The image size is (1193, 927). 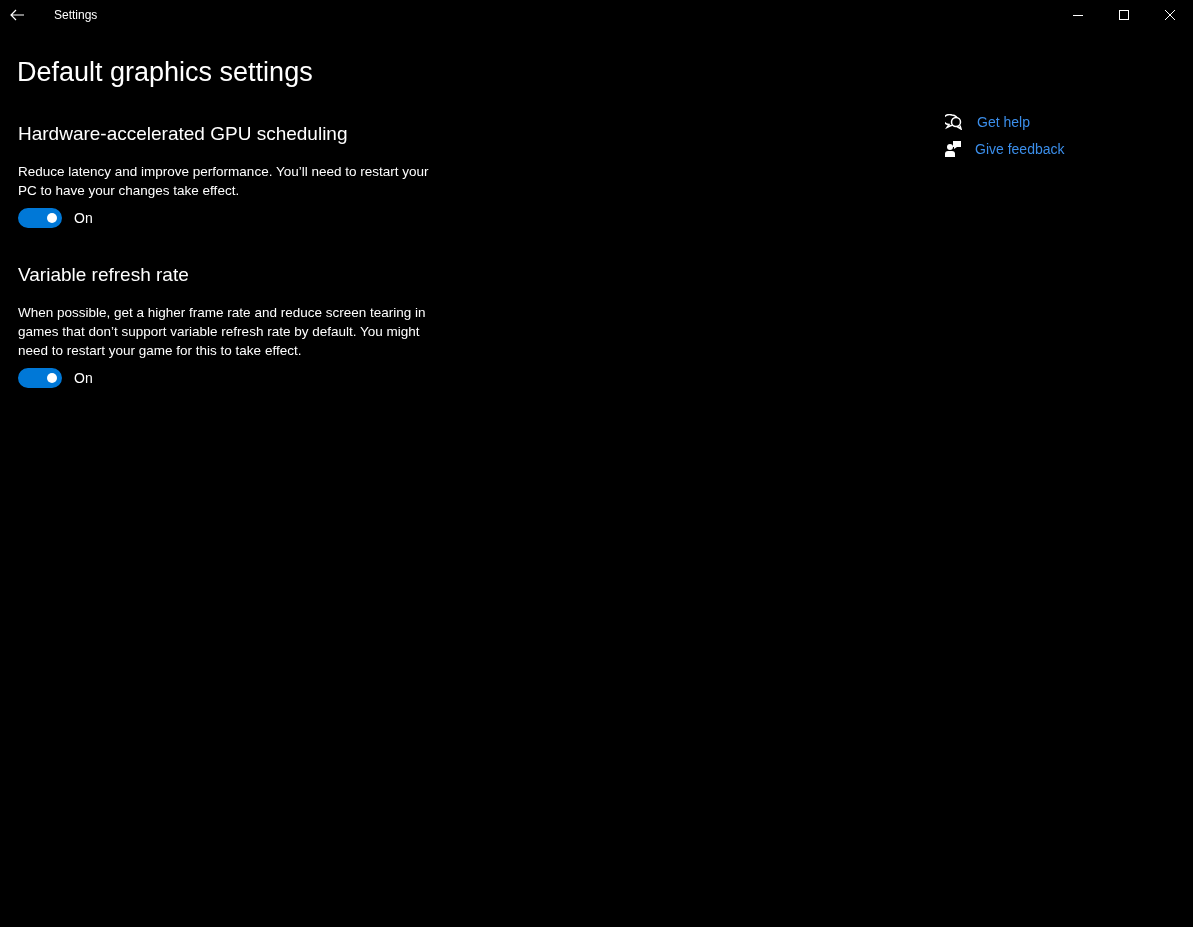 I want to click on back-arrow-icon, so click(x=17, y=15).